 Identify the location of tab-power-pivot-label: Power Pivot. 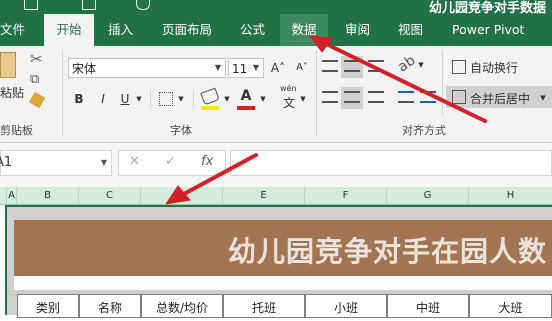
(488, 29).